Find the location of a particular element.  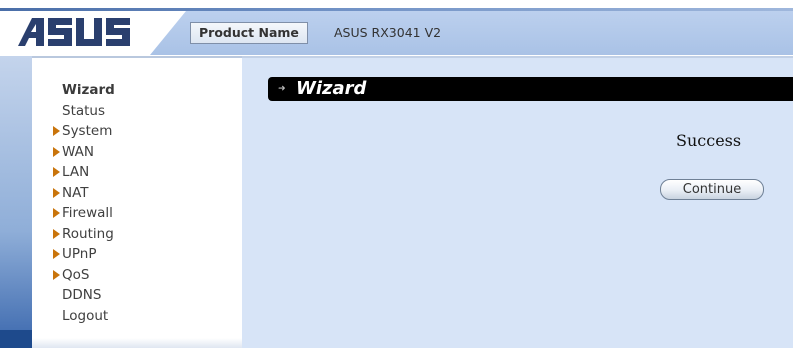

sidebar-item-label: System is located at coordinates (87, 131).